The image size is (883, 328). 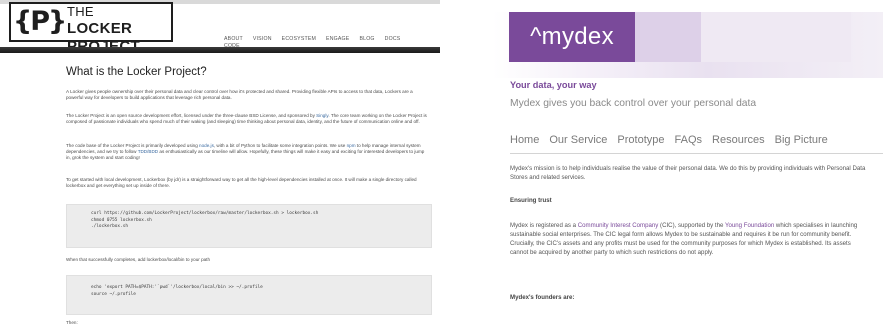 What do you see at coordinates (696, 153) in the screenshot?
I see `nav-divider` at bounding box center [696, 153].